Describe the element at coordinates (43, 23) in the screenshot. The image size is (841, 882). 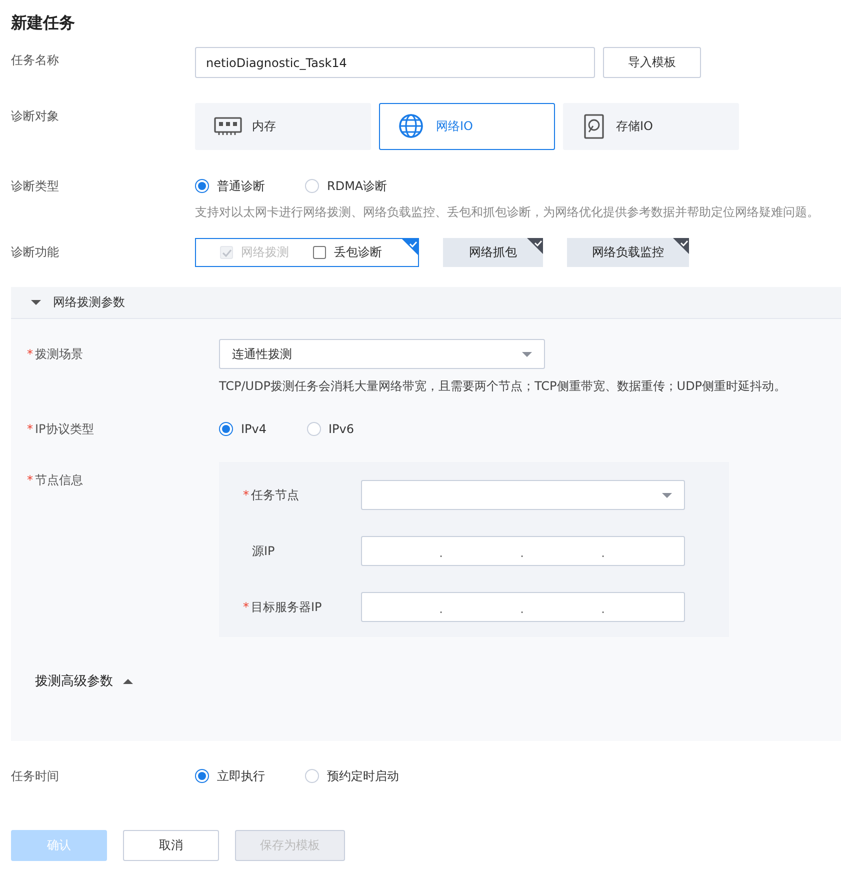
I see `page-title: 新建任务` at that location.